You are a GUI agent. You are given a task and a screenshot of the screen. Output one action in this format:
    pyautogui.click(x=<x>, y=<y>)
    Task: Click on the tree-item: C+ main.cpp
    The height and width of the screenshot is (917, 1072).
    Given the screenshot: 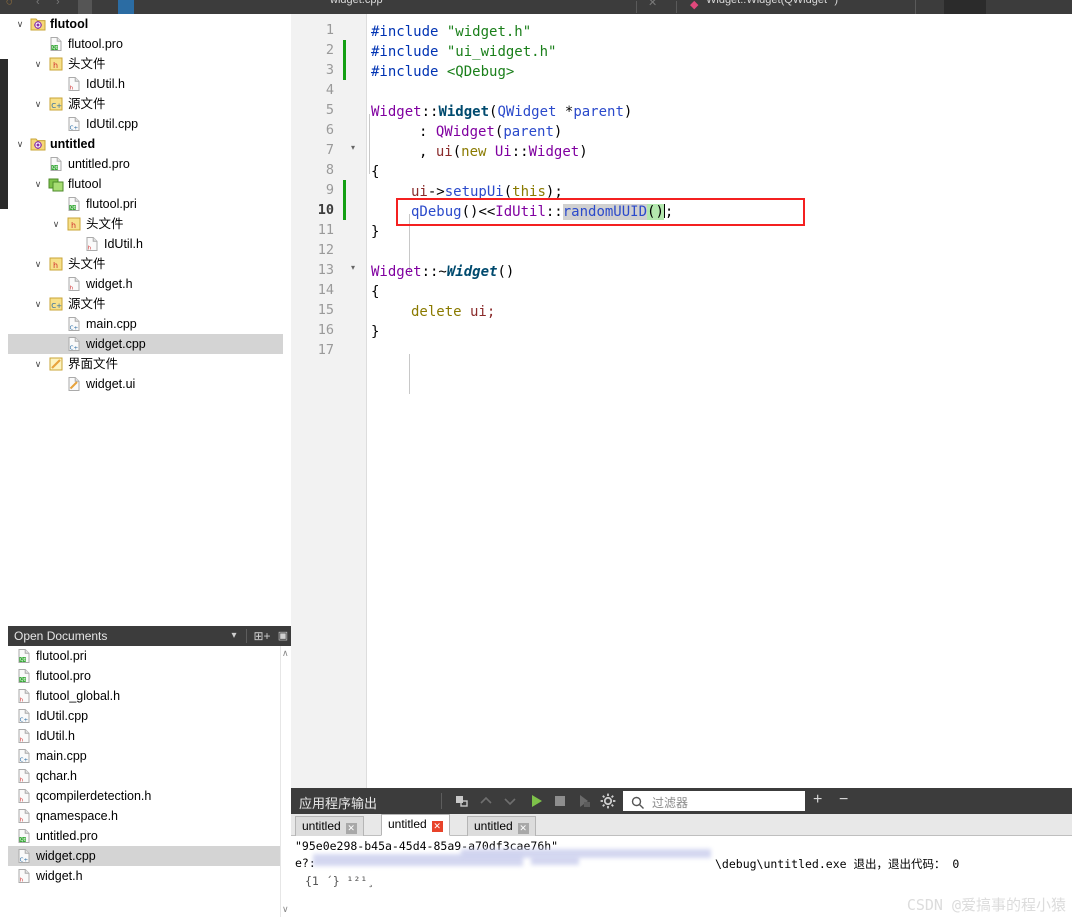 What is the action you would take?
    pyautogui.click(x=149, y=324)
    